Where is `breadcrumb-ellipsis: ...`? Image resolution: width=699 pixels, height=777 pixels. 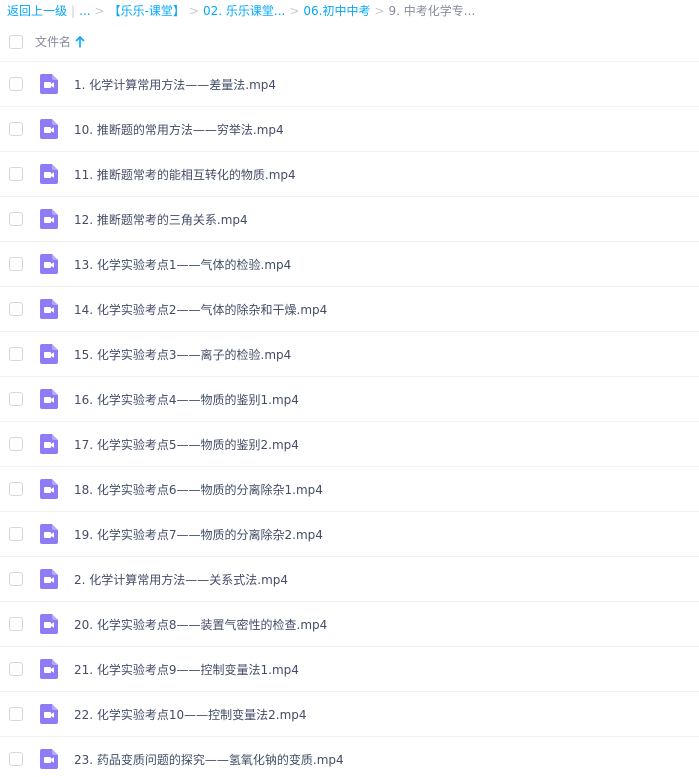
breadcrumb-ellipsis: ... is located at coordinates (84, 11).